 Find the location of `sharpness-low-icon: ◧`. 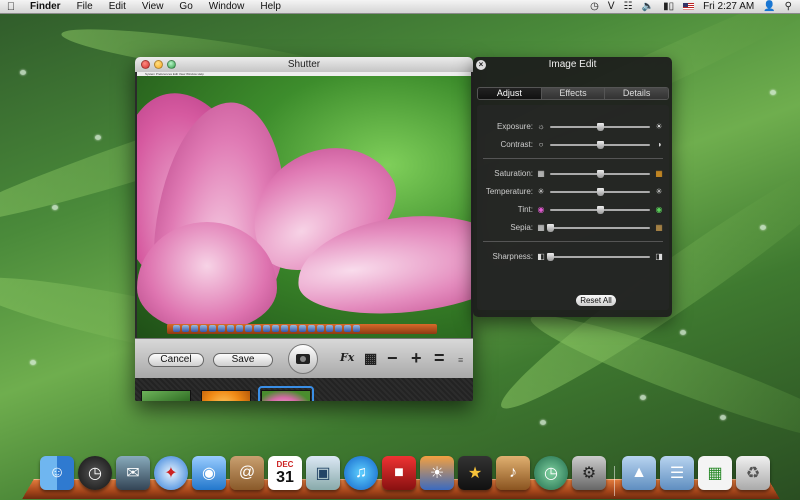

sharpness-low-icon: ◧ is located at coordinates (541, 257).